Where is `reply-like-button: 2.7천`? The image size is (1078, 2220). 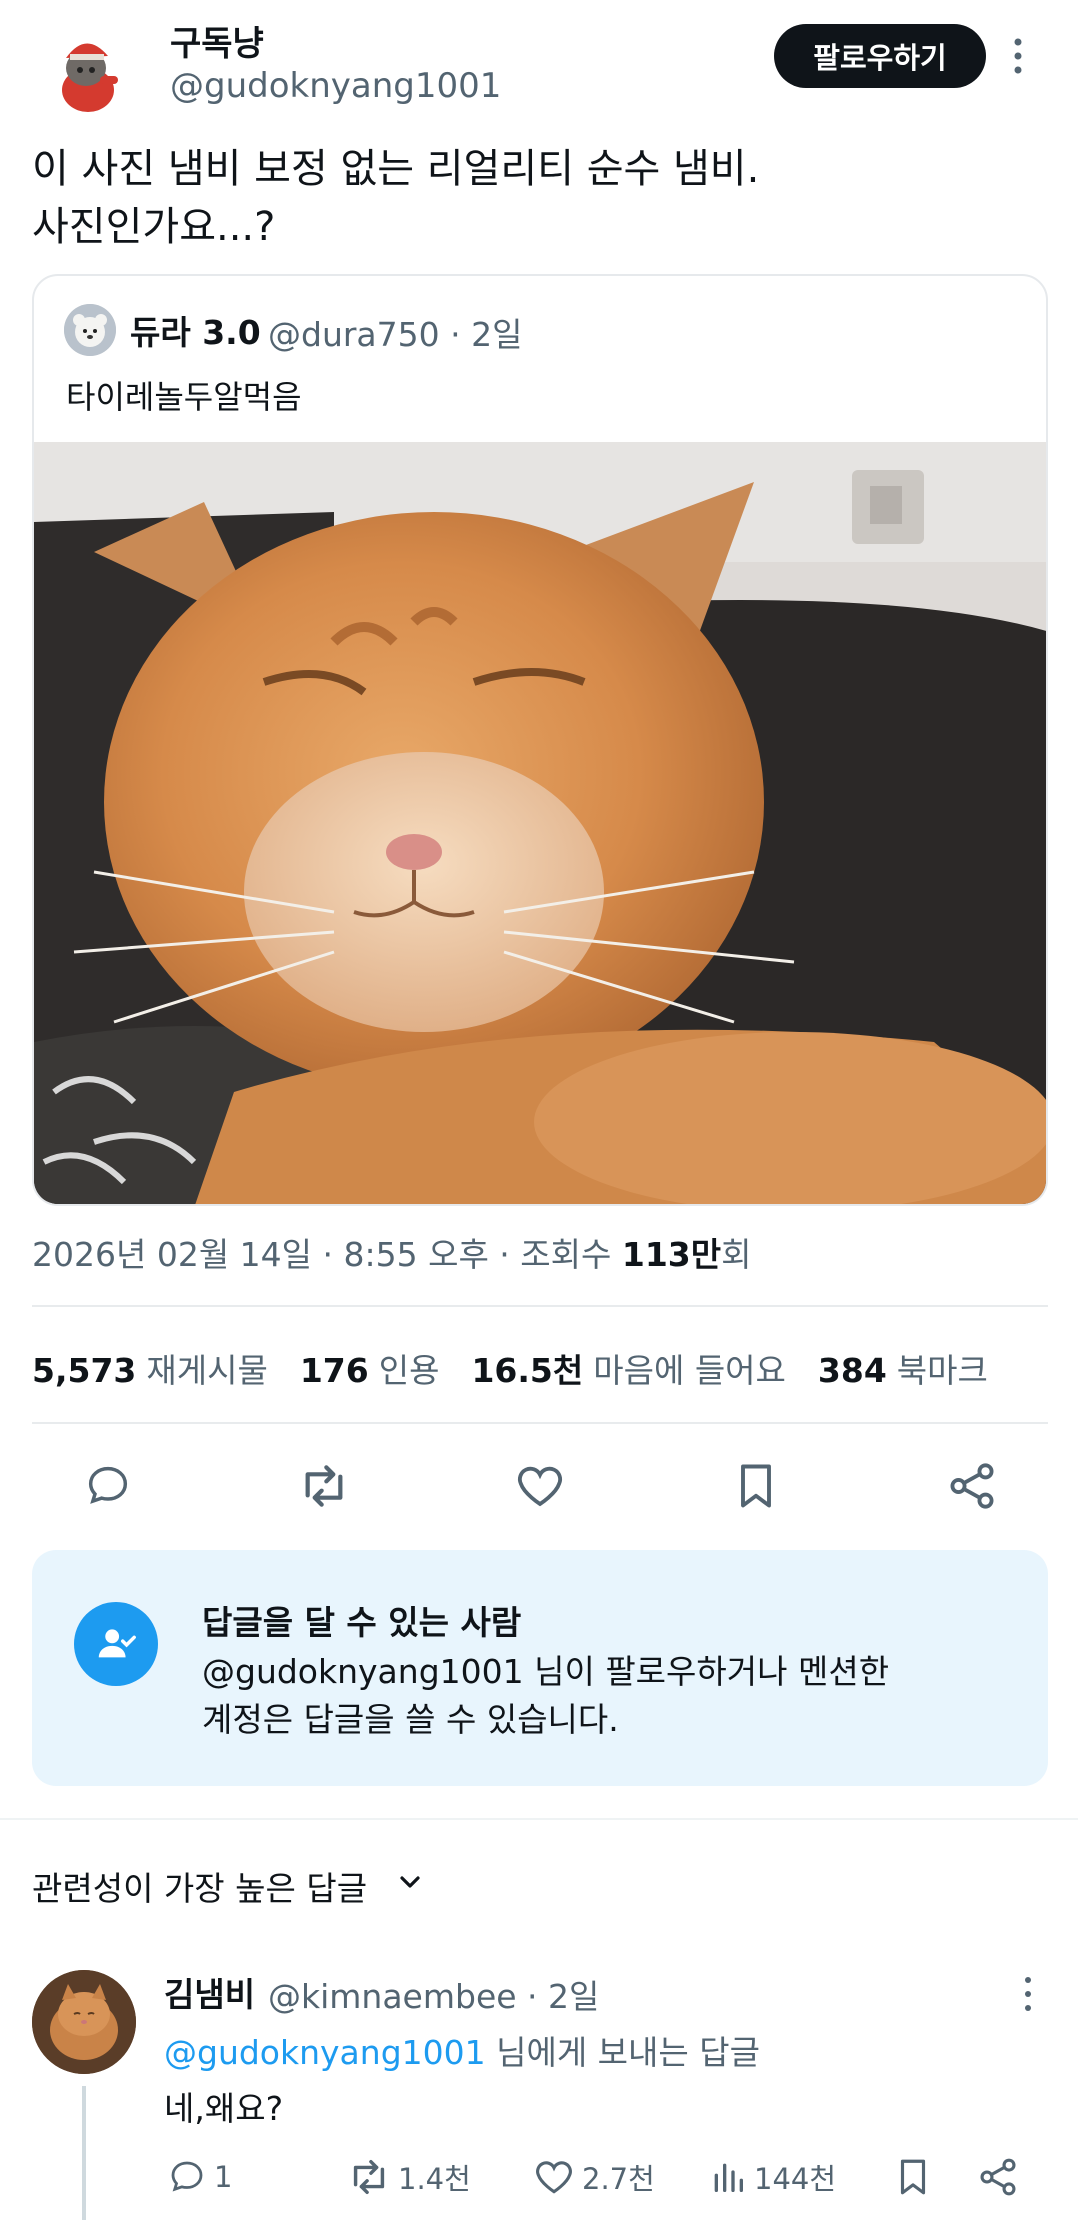
reply-like-button: 2.7천 is located at coordinates (593, 2177).